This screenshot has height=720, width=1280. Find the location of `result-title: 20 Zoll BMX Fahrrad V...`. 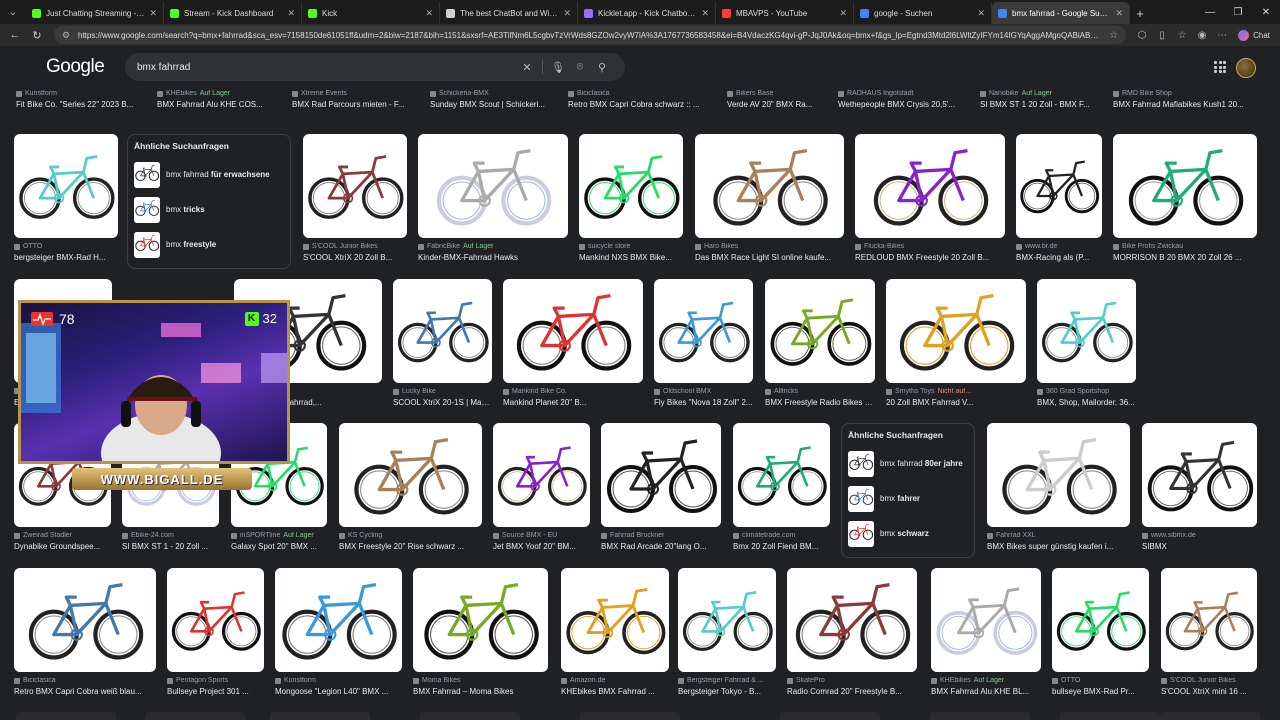

result-title: 20 Zoll BMX Fahrrad V... is located at coordinates (956, 402).